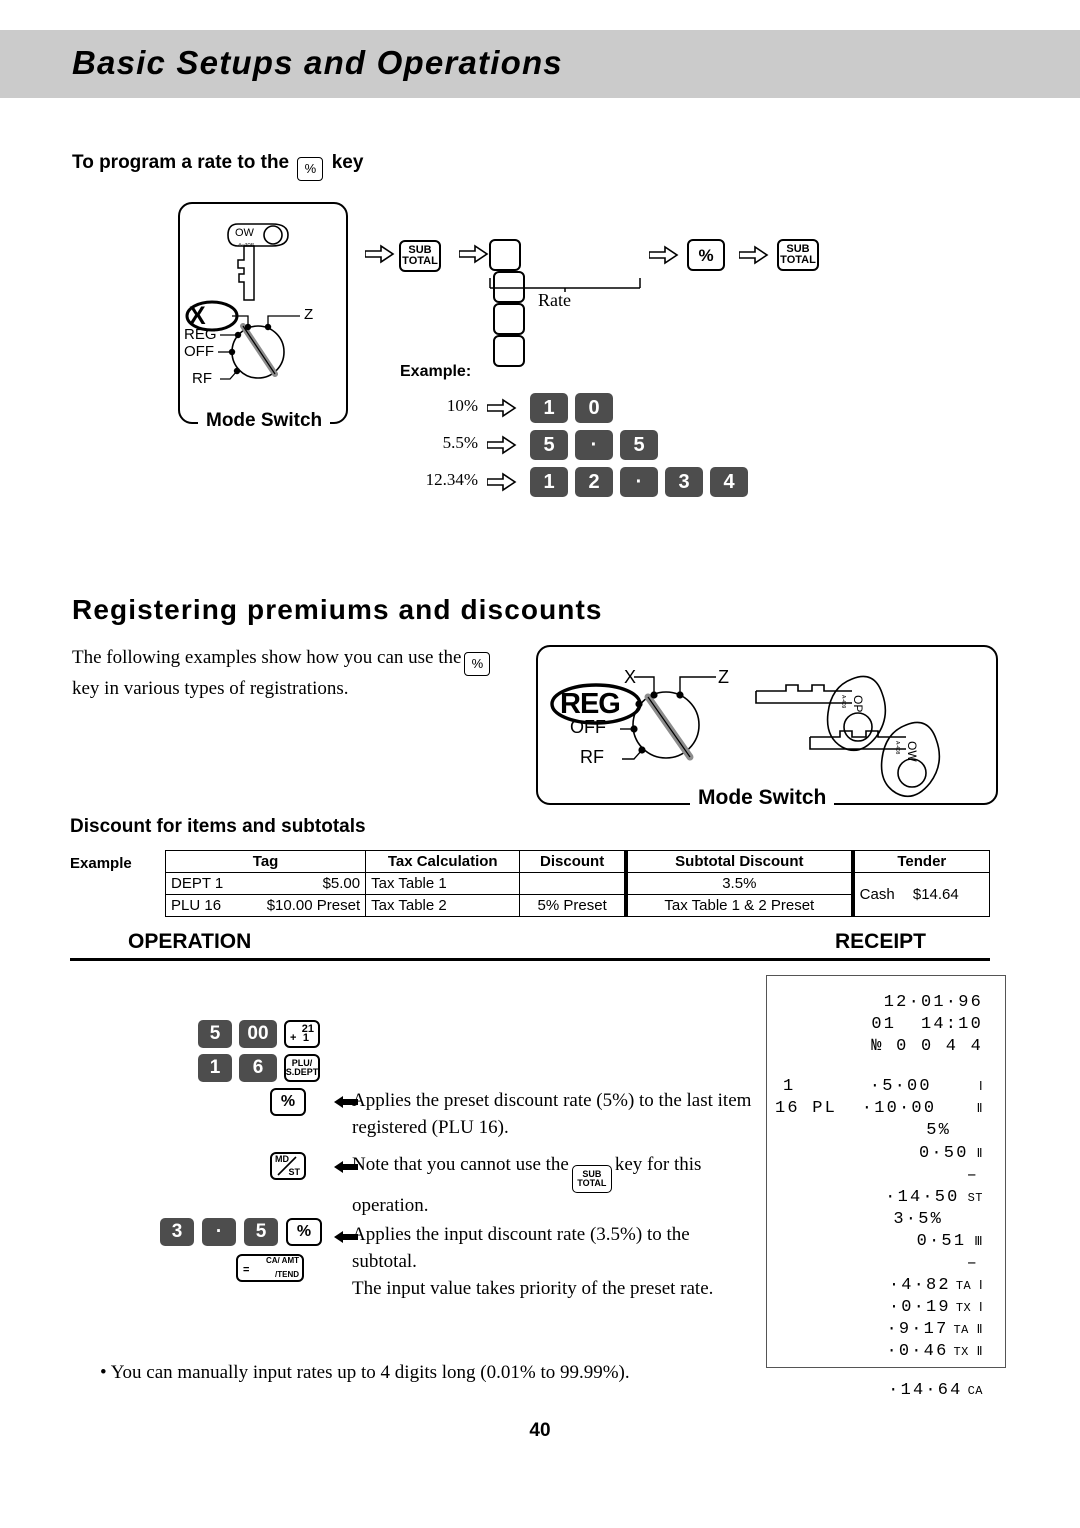 Image resolution: width=1080 pixels, height=1528 pixels. I want to click on mode-switch-1-position-reg: REG, so click(200, 334).